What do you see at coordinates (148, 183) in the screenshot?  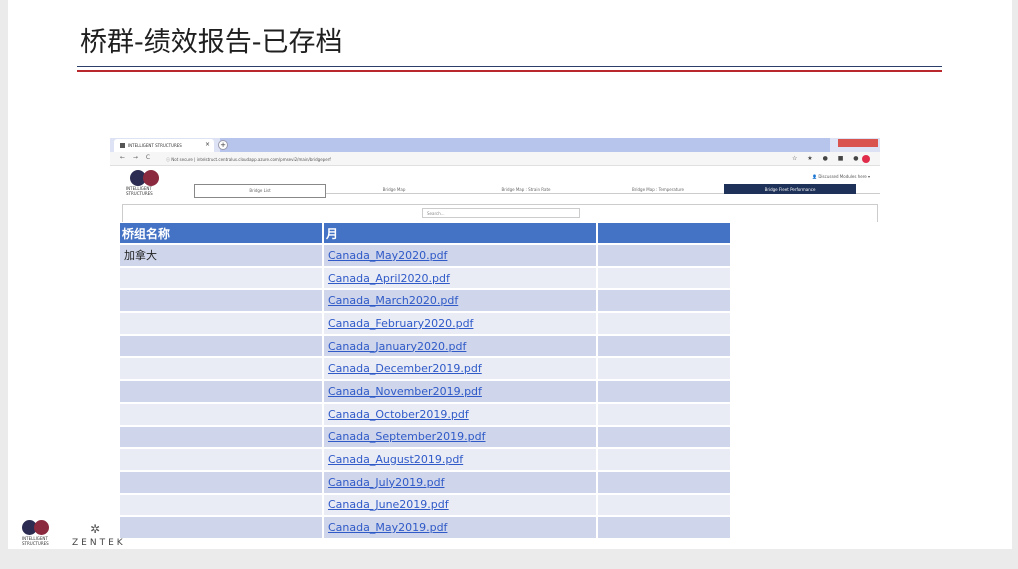 I see `site-logo: INTELLIGENT STRUCTURES` at bounding box center [148, 183].